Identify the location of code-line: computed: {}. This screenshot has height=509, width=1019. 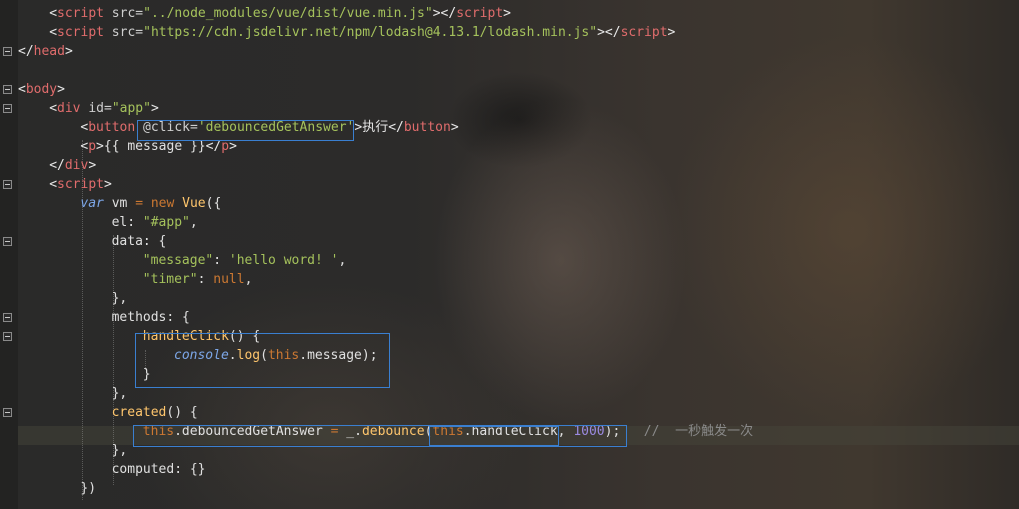
(159, 469).